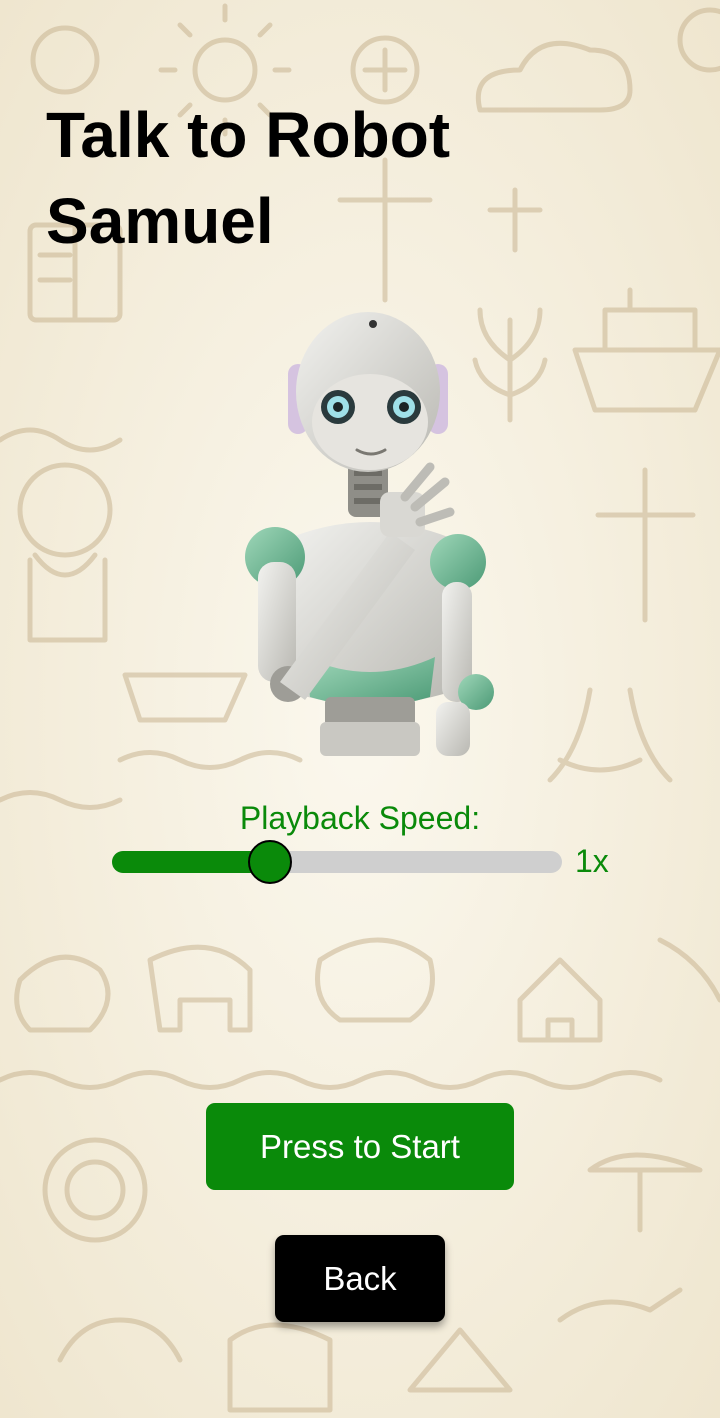 The height and width of the screenshot is (1418, 720). Describe the element at coordinates (337, 862) in the screenshot. I see `playback-speed-slider` at that location.